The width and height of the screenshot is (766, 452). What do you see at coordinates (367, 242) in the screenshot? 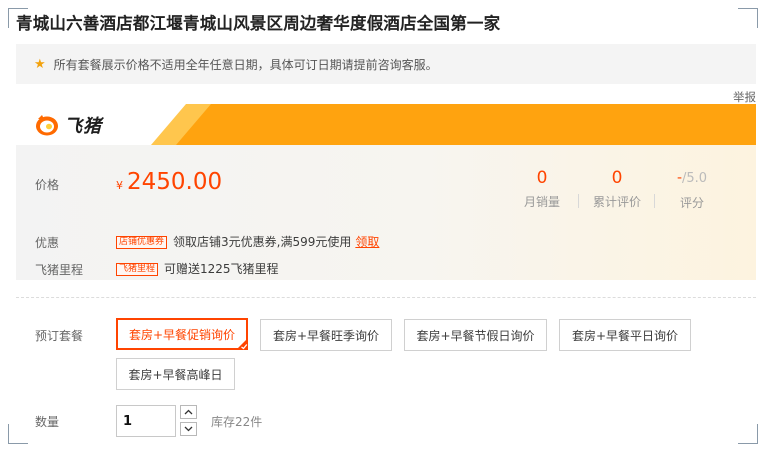
I see `claim-coupon-link: 领取` at bounding box center [367, 242].